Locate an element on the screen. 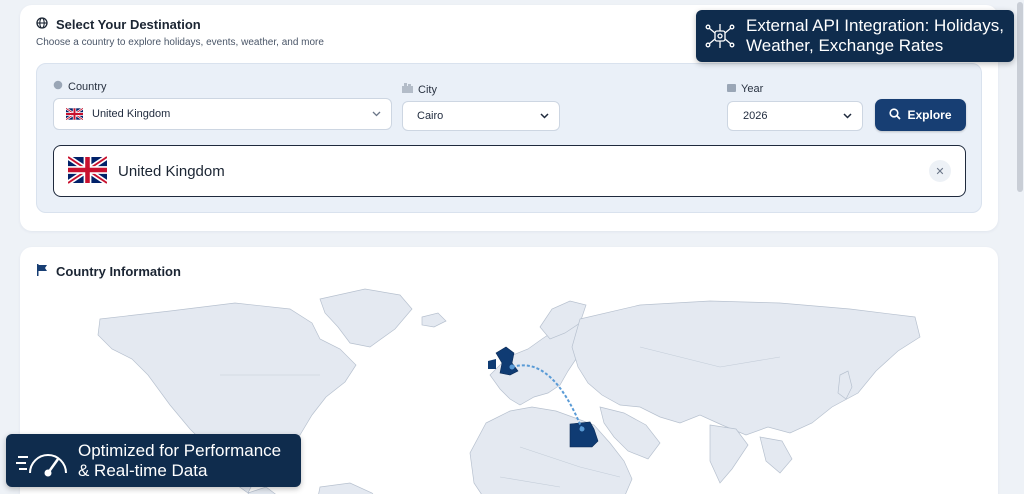 This screenshot has width=1024, height=494. route-origin-dot is located at coordinates (512, 367).